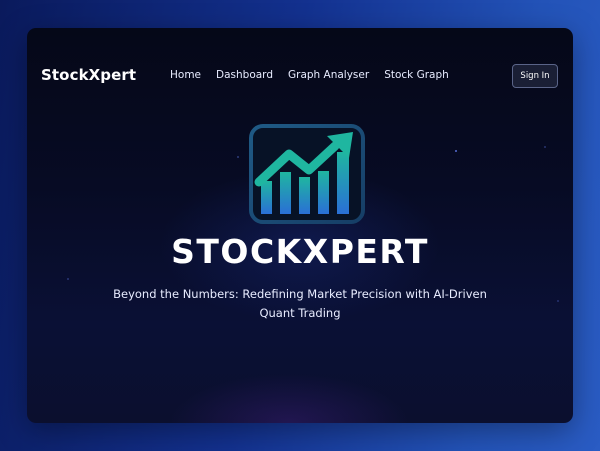 Image resolution: width=600 pixels, height=451 pixels. I want to click on nav-stock-graph: Stock Graph, so click(416, 75).